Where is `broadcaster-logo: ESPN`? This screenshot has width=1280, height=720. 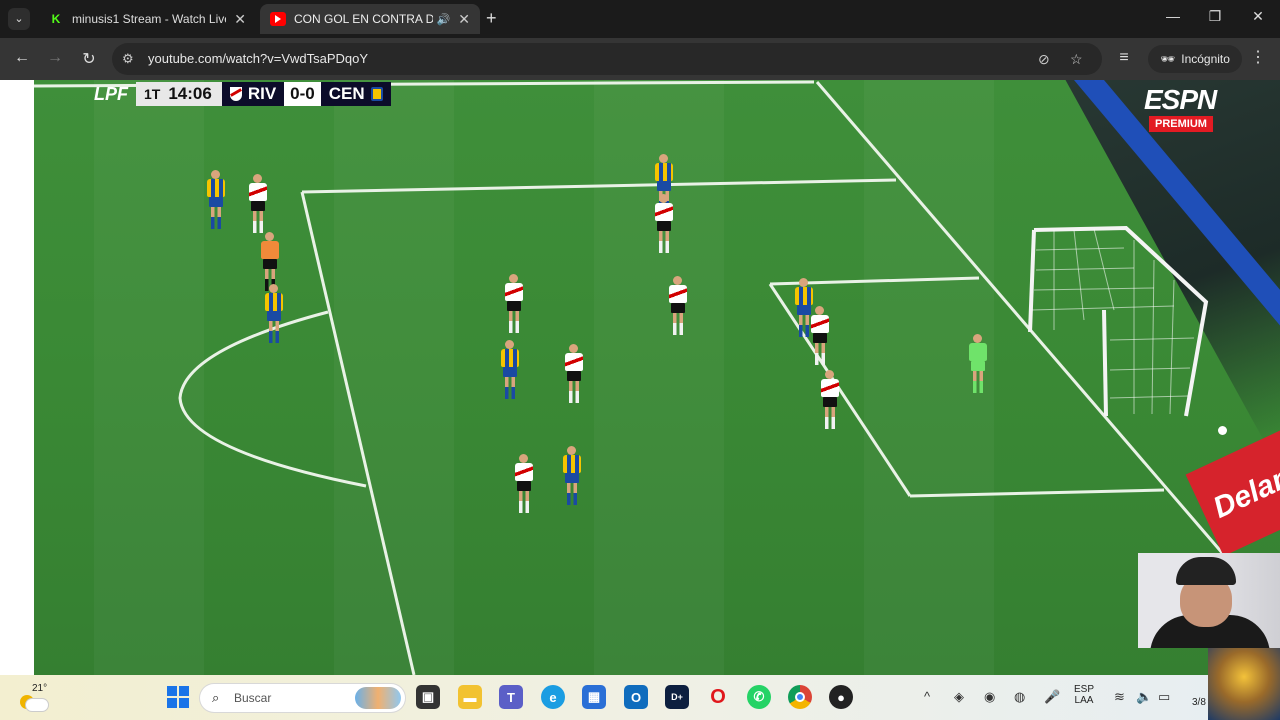
broadcaster-logo: ESPN is located at coordinates (1180, 99).